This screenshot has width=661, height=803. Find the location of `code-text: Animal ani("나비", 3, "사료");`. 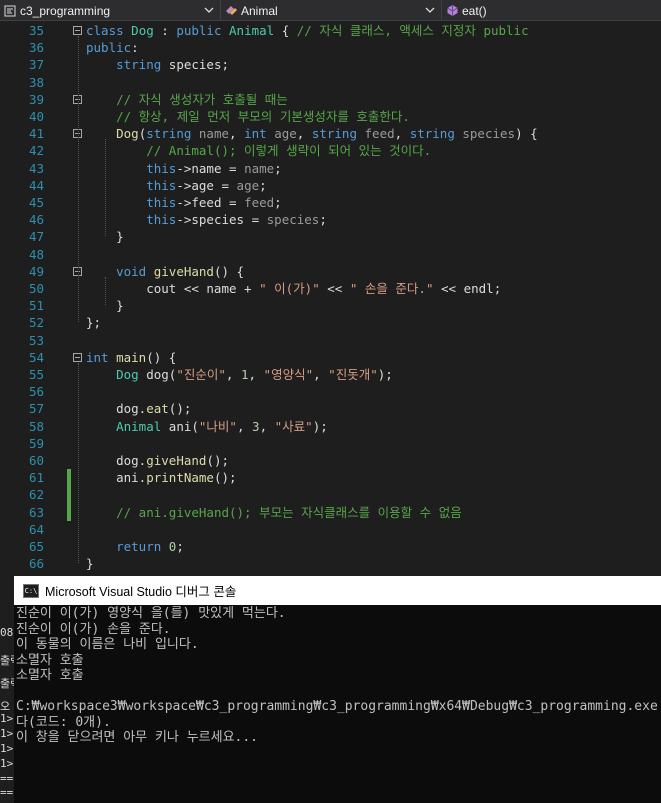

code-text: Animal ani("나비", 3, "사료"); is located at coordinates (222, 426).